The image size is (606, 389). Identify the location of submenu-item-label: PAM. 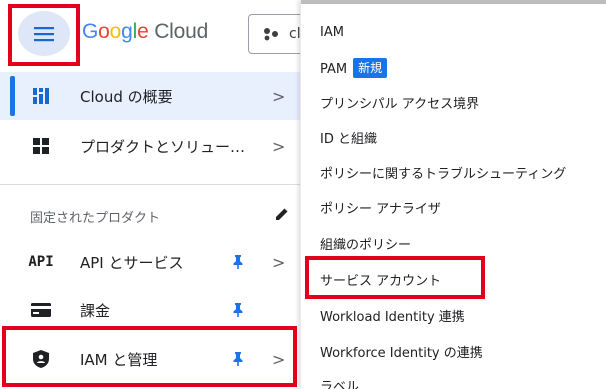
(334, 69).